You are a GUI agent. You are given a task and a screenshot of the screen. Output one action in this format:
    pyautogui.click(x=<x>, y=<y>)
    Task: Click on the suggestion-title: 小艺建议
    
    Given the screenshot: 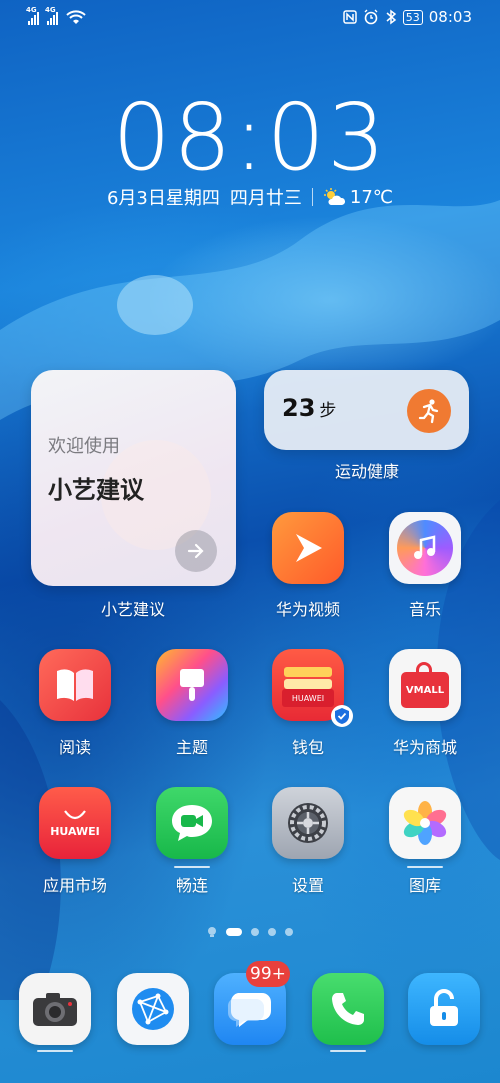 What is the action you would take?
    pyautogui.click(x=96, y=490)
    